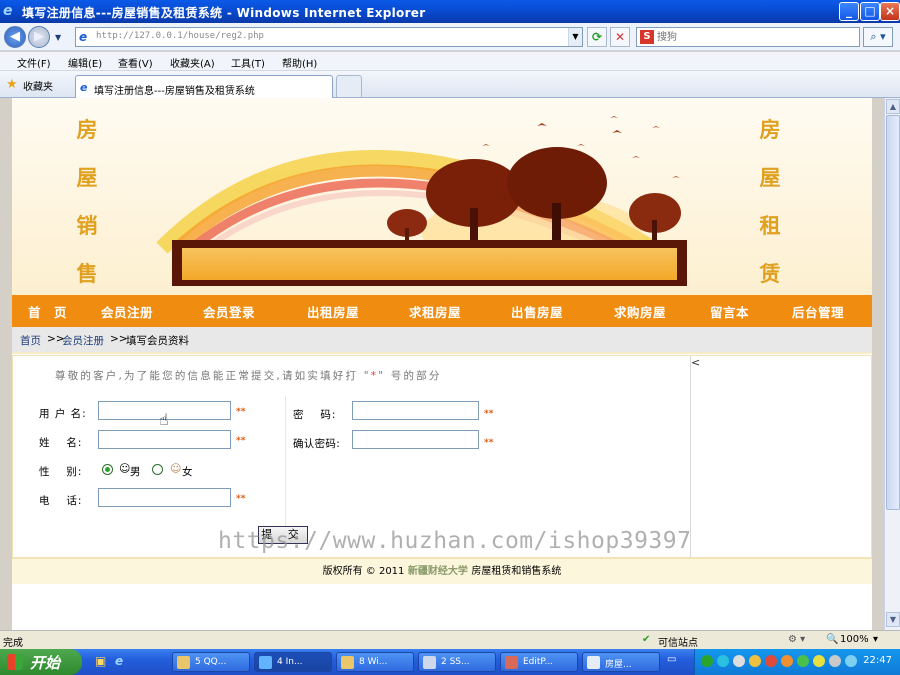  What do you see at coordinates (854, 639) in the screenshot?
I see `zoom-level: 100%` at bounding box center [854, 639].